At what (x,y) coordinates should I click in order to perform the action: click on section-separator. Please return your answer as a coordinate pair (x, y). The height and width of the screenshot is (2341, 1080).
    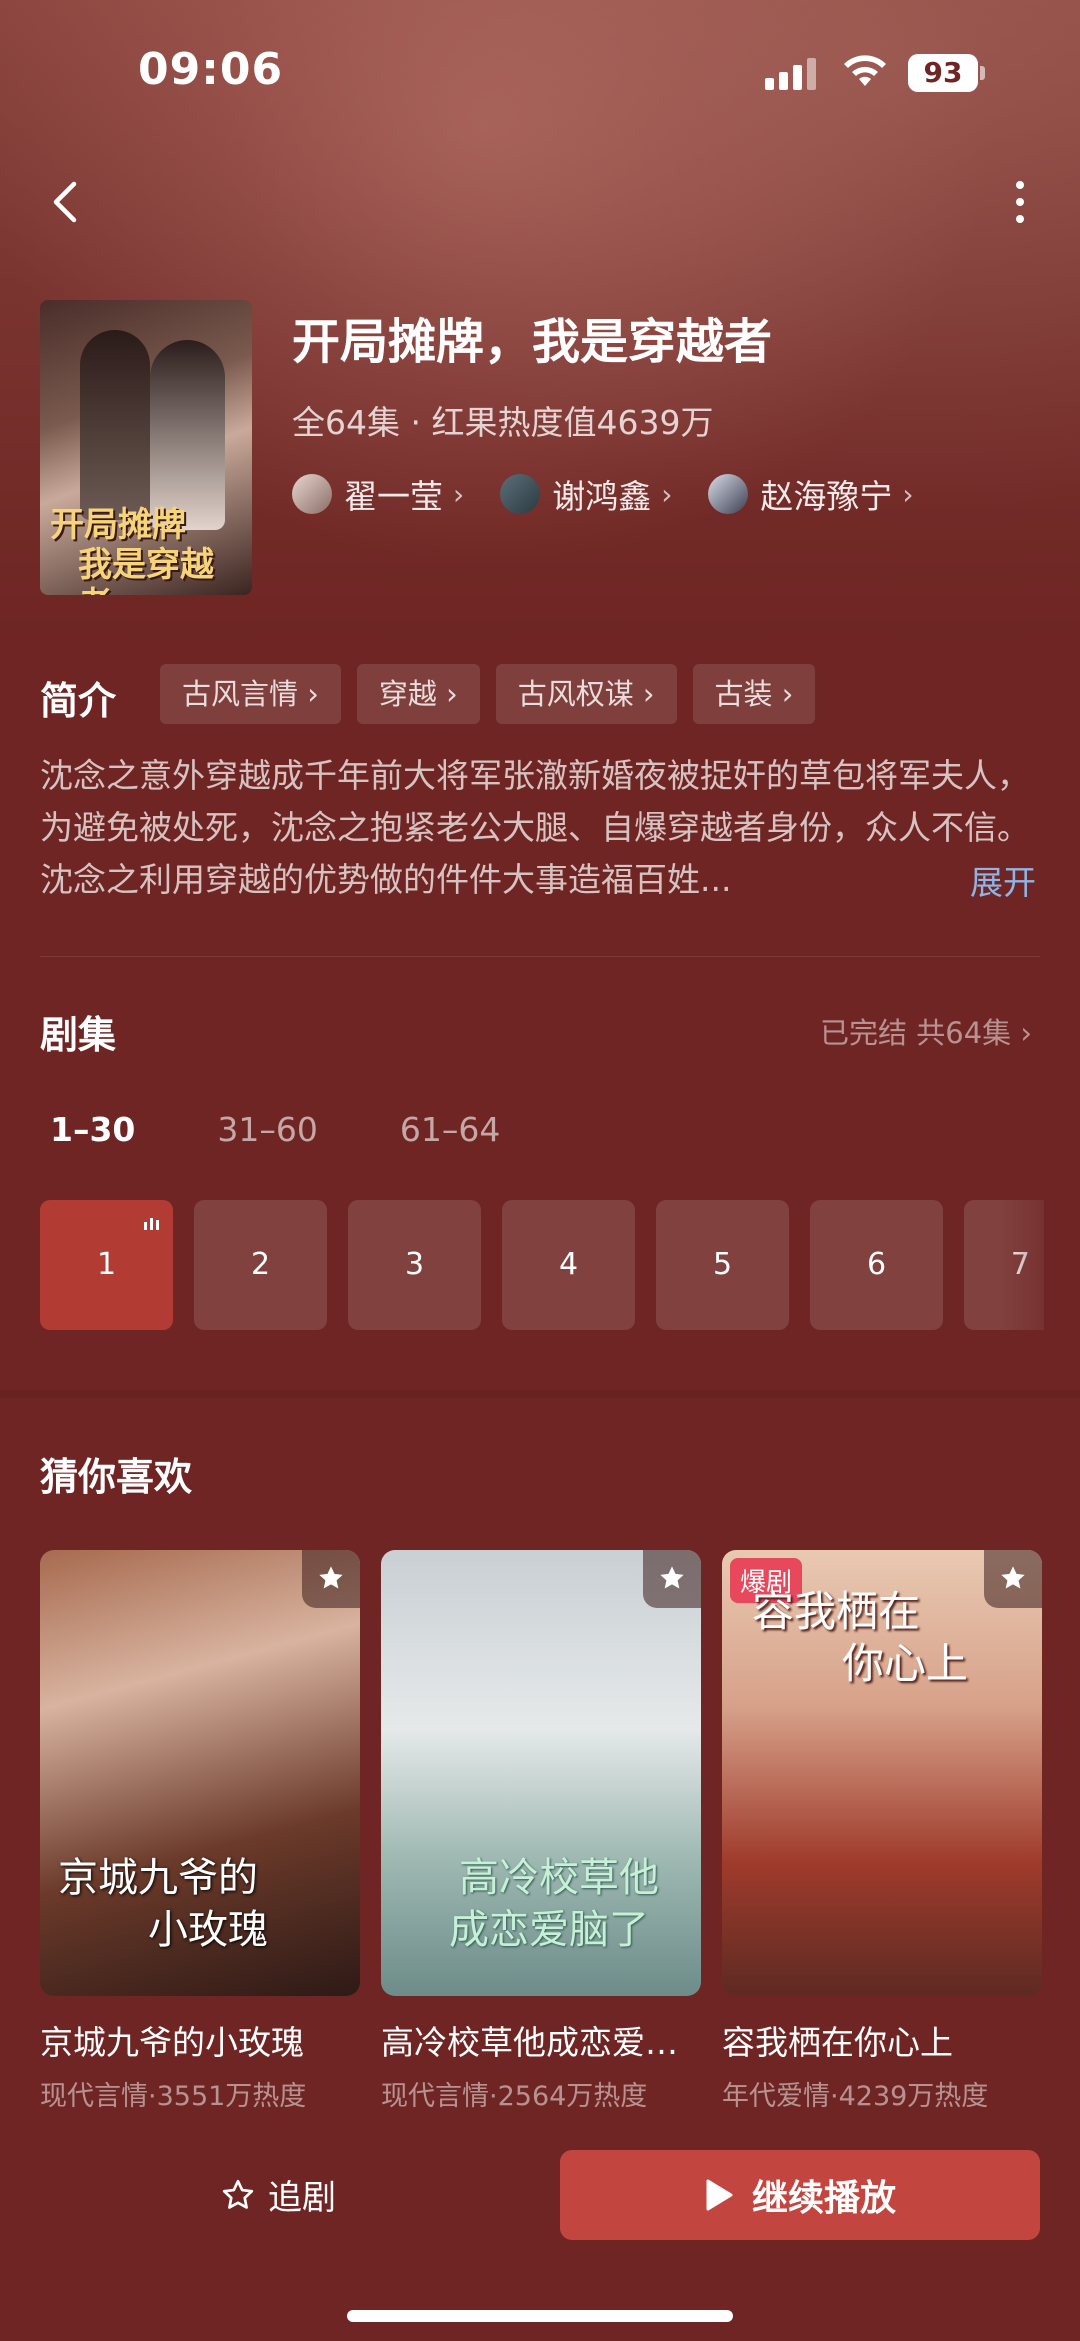
    Looking at the image, I should click on (540, 1394).